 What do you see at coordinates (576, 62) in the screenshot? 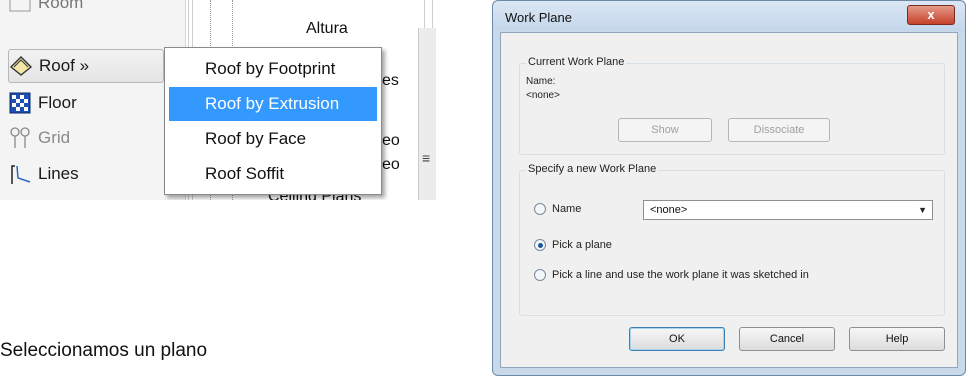
I see `current-work-plane-legend: Current Work Plane` at bounding box center [576, 62].